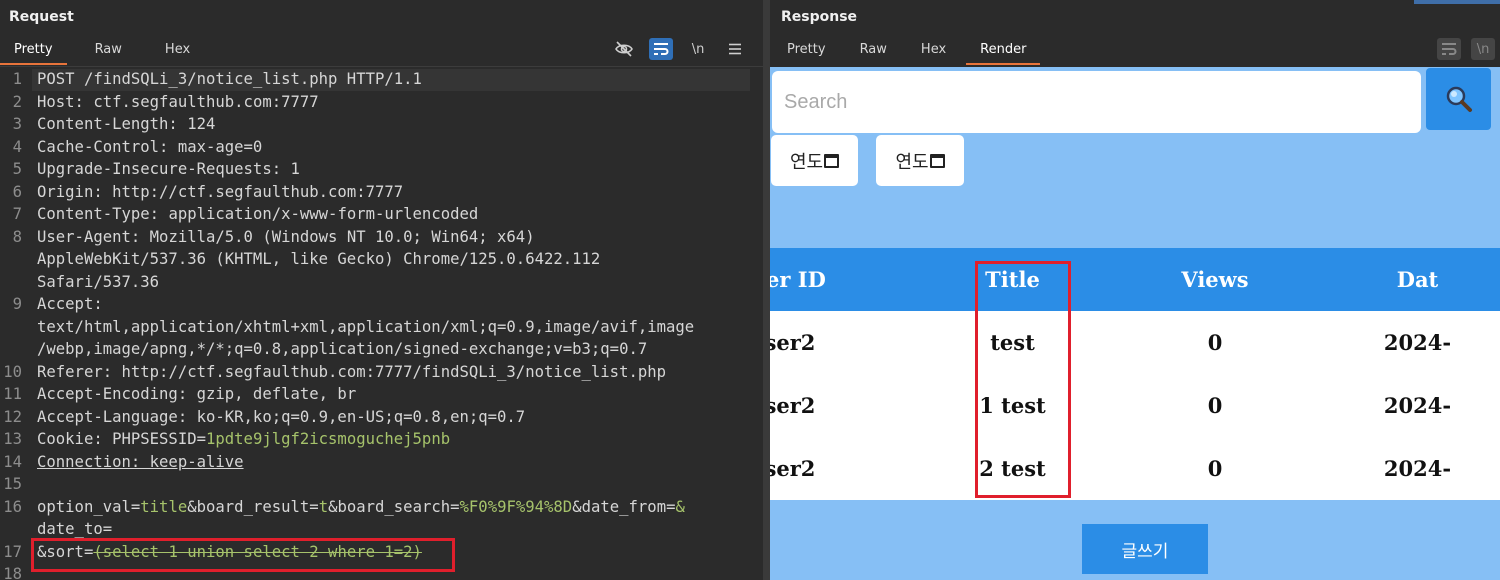 This screenshot has height=580, width=1500. What do you see at coordinates (41, 17) in the screenshot?
I see `request-title: Request` at bounding box center [41, 17].